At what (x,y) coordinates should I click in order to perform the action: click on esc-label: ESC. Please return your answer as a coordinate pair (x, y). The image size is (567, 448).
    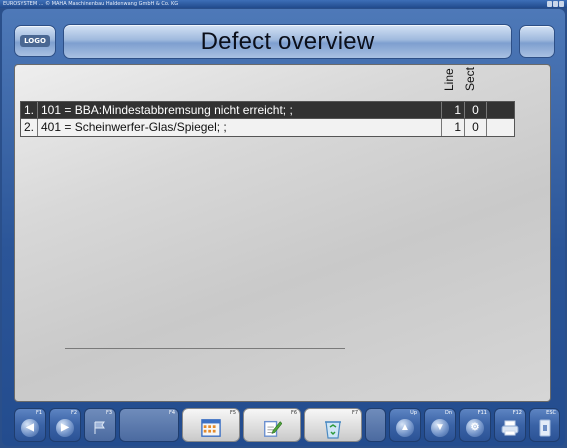
    Looking at the image, I should click on (551, 413).